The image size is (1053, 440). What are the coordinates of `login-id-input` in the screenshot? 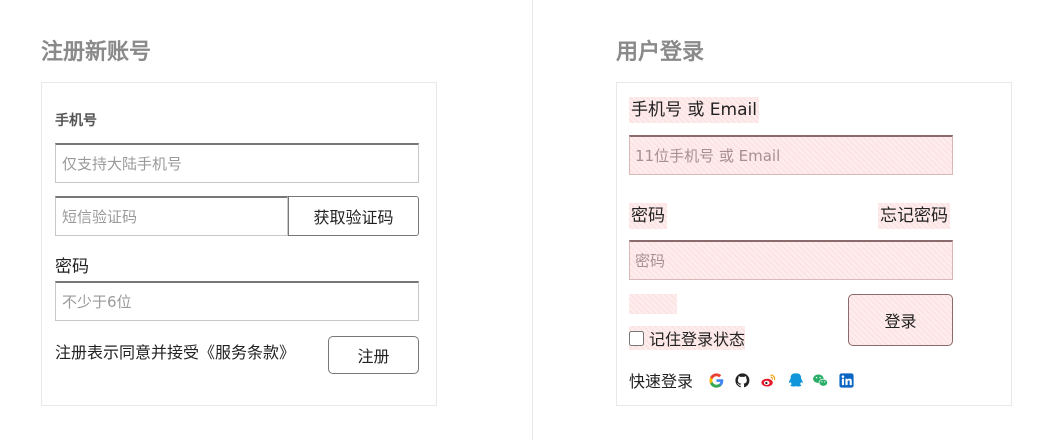 It's located at (791, 155).